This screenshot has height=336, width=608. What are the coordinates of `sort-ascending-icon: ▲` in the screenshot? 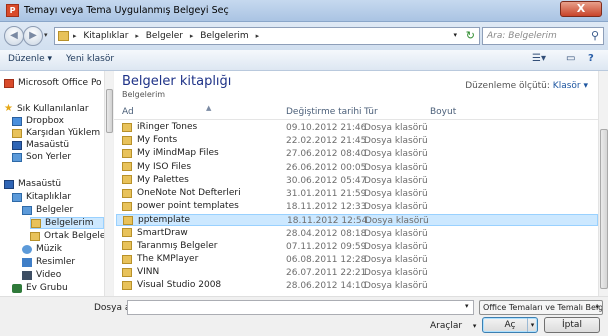 It's located at (209, 108).